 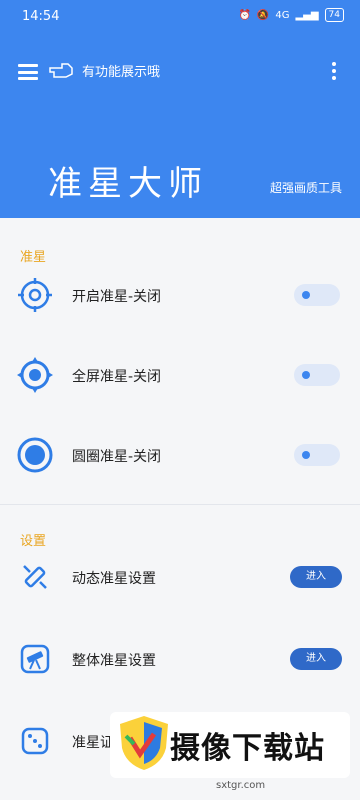 I want to click on watermark-logo-icon, so click(x=144, y=743).